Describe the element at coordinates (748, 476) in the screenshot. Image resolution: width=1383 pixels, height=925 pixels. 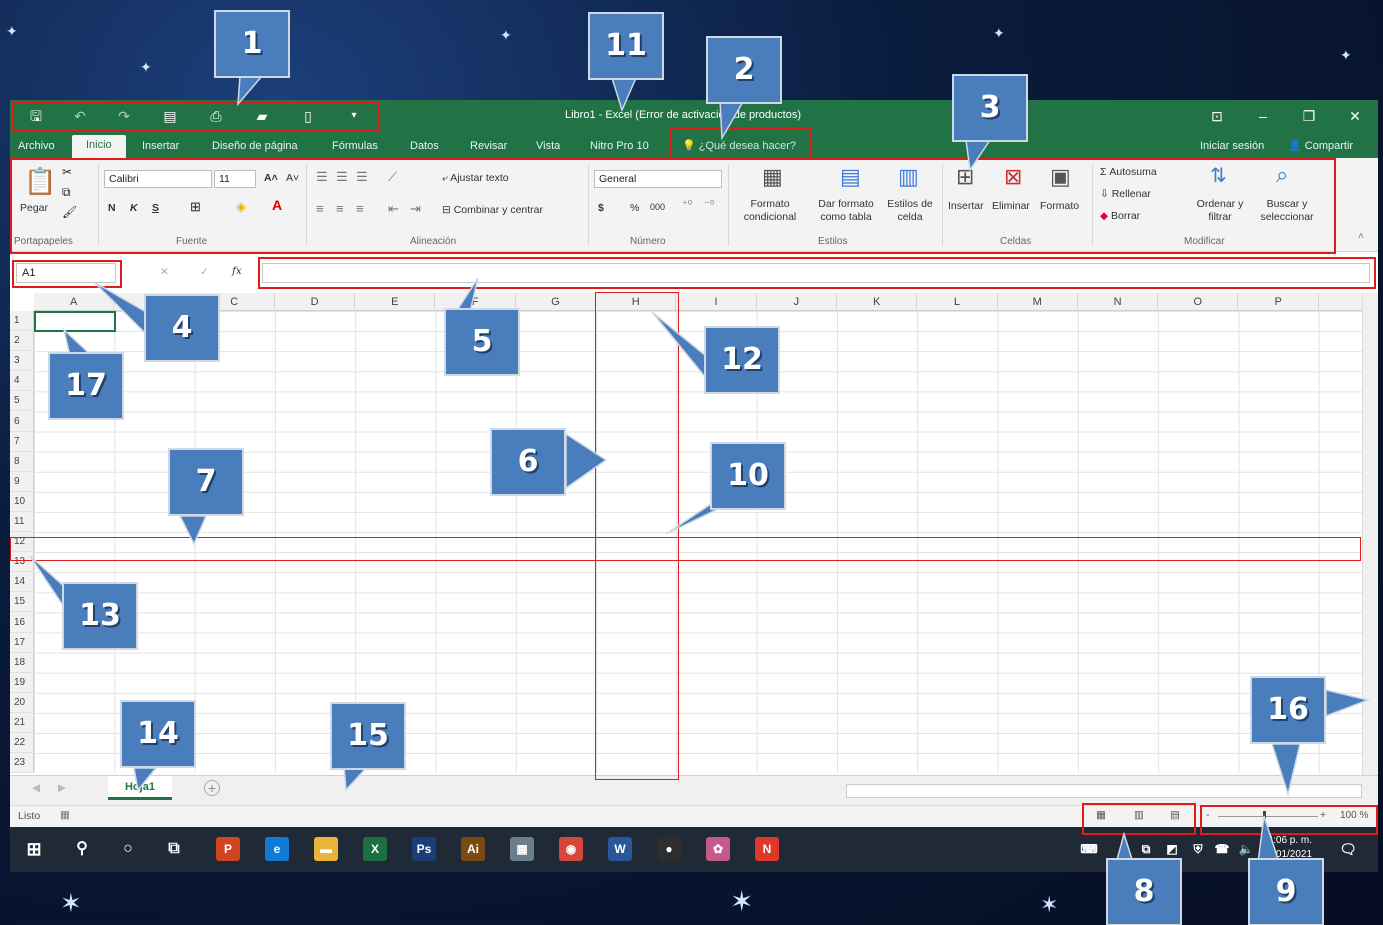
I see `callout-10: 10` at that location.